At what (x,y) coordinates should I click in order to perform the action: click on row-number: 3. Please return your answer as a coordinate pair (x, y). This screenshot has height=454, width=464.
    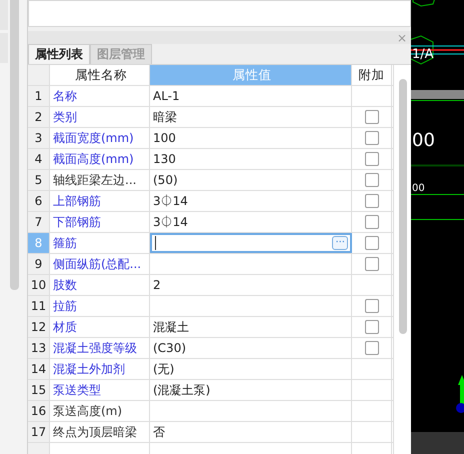
    Looking at the image, I should click on (39, 138).